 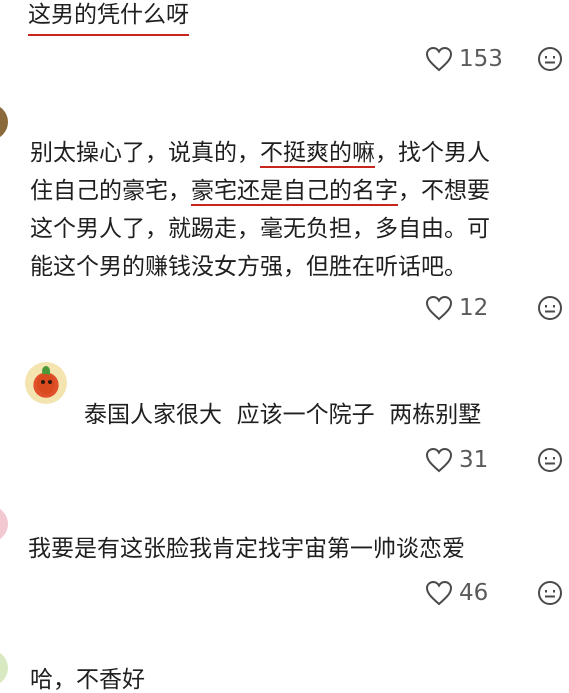 I want to click on comment-line: 住自己的豪宅，豪宅还是自己的名字，不想要, so click(x=295, y=191).